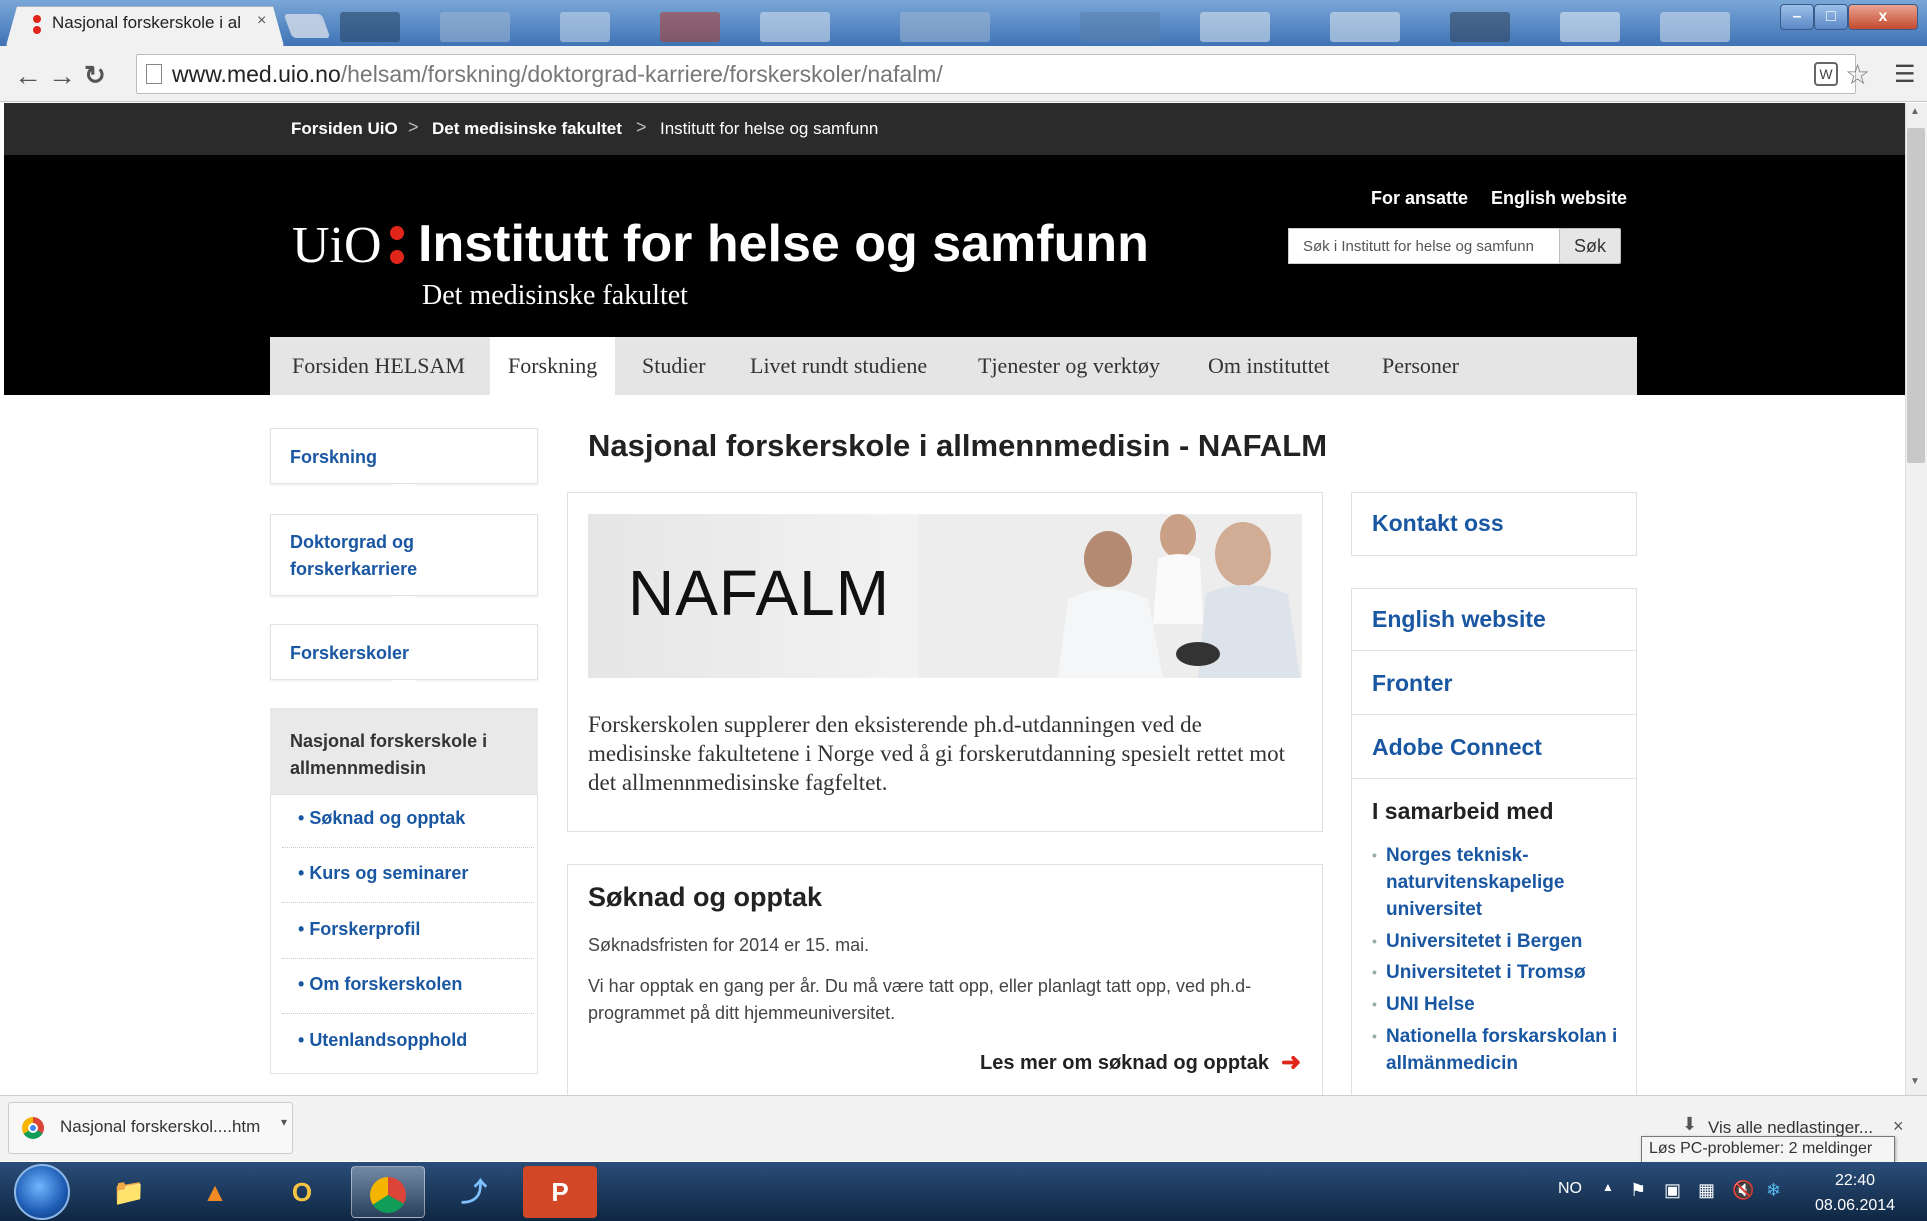  Describe the element at coordinates (408, 987) in the screenshot. I see `subnav-child: • Om forskerskolen` at that location.